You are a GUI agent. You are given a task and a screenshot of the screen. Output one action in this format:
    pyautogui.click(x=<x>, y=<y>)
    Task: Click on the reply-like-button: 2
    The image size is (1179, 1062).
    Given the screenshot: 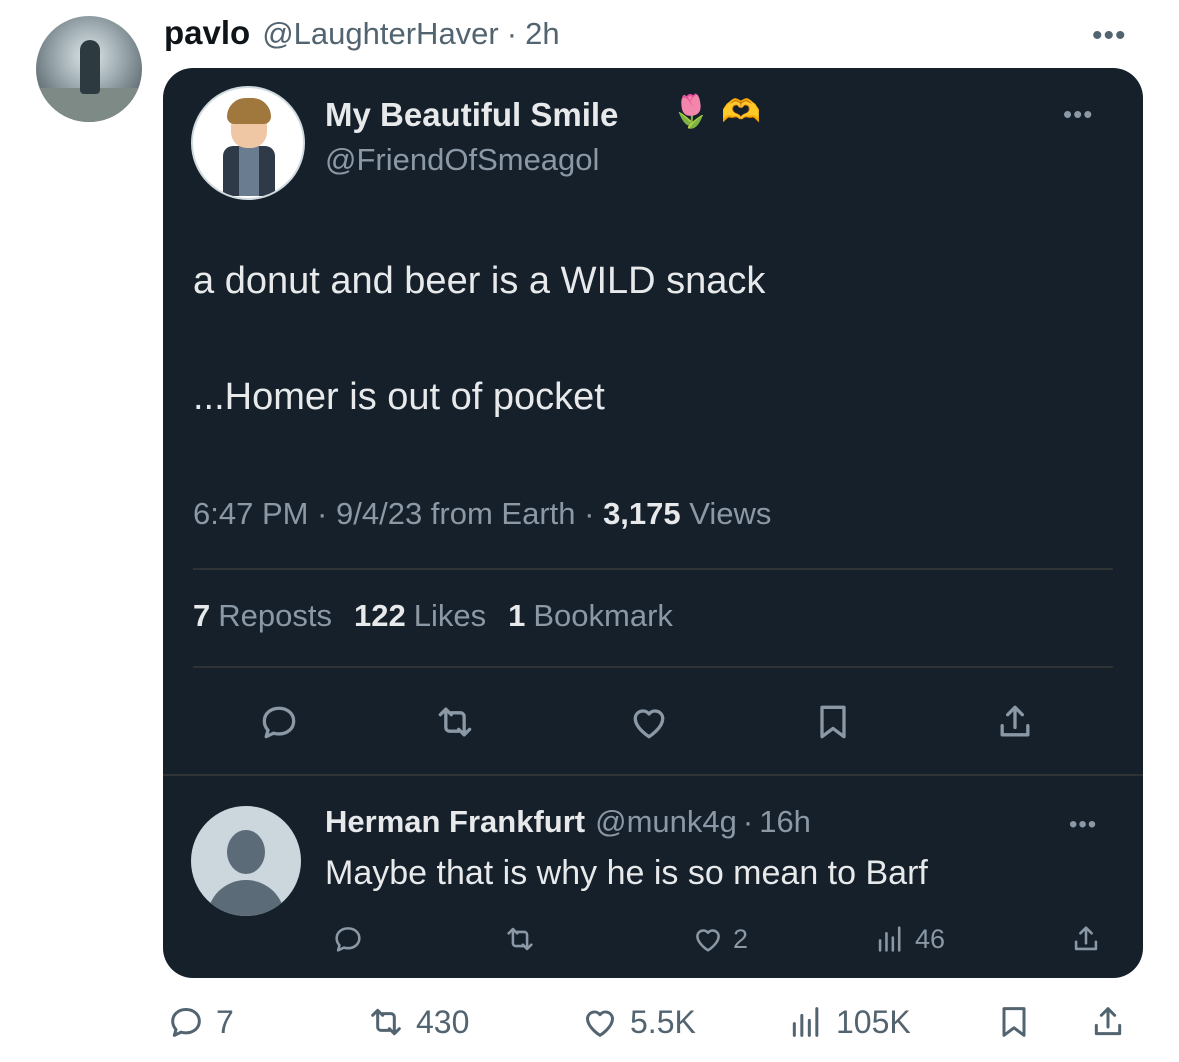 What is the action you would take?
    pyautogui.click(x=719, y=939)
    